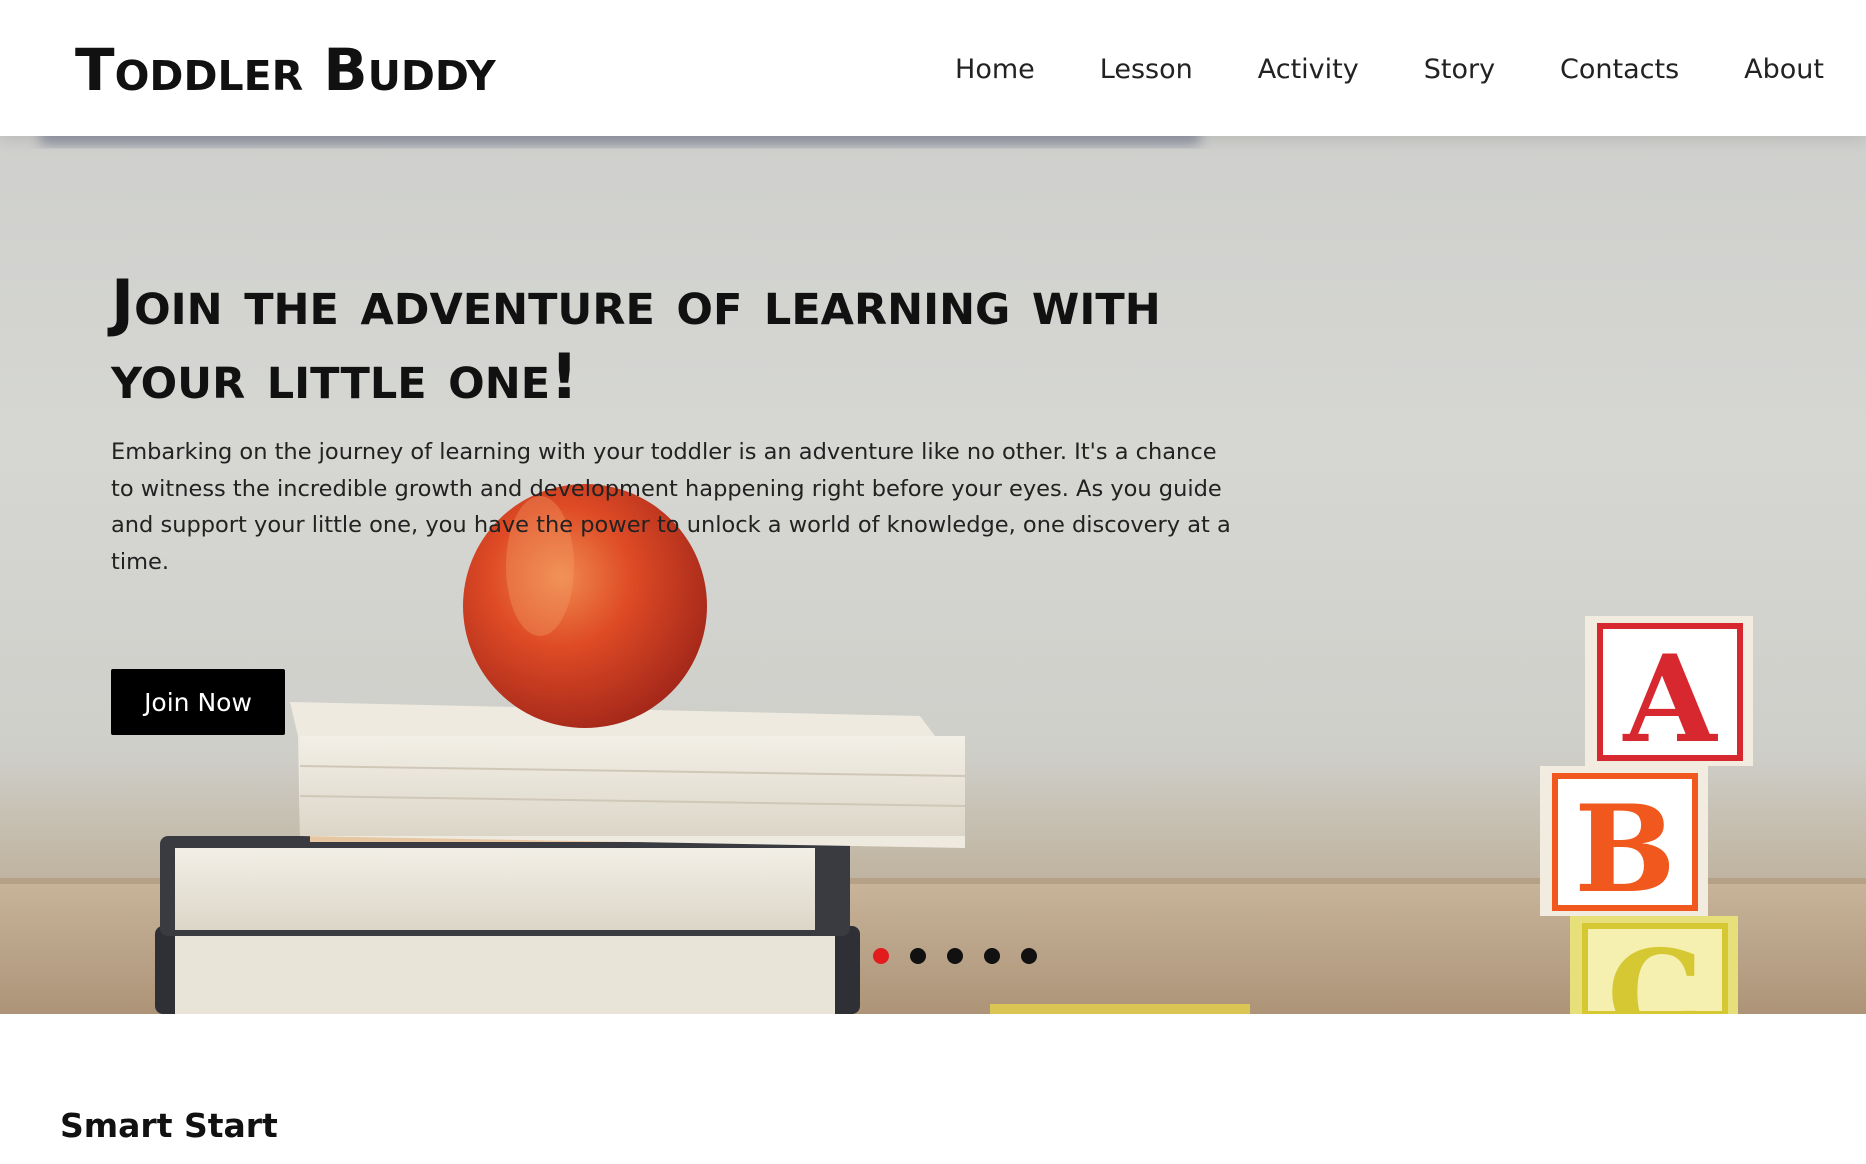  Describe the element at coordinates (1624, 849) in the screenshot. I see `block-letter-b: B` at that location.